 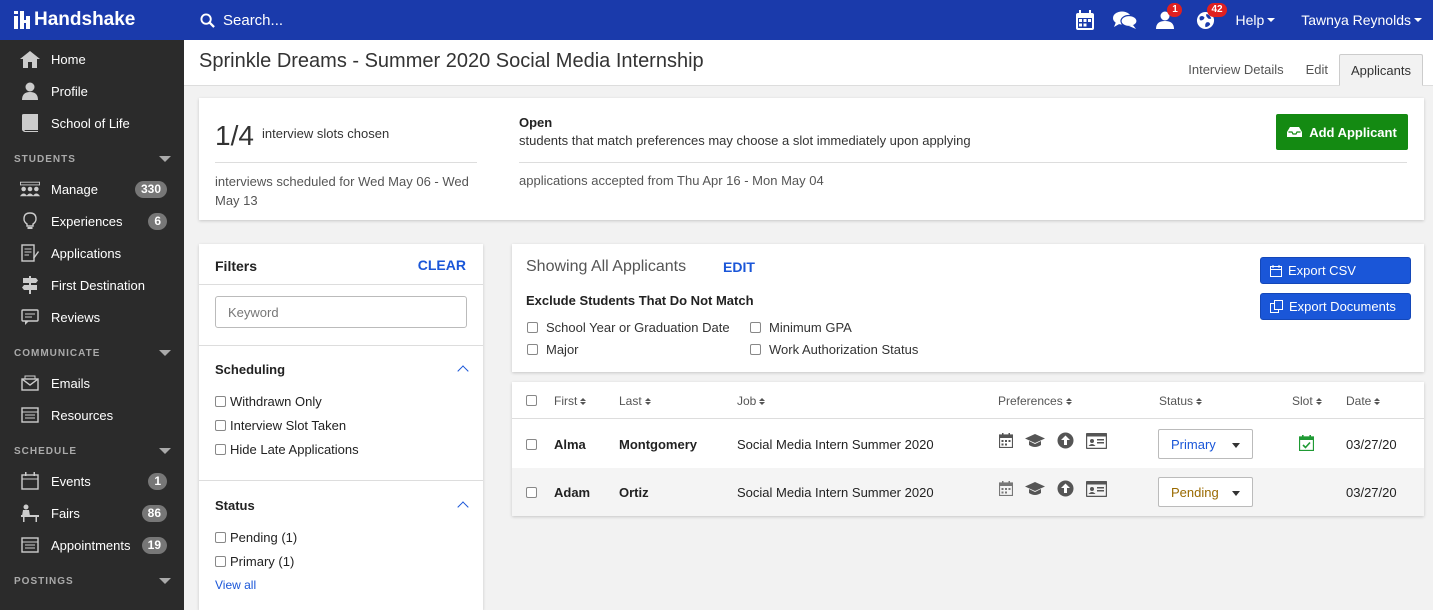 What do you see at coordinates (98, 285) in the screenshot?
I see `sidebar-item-label: First Destination` at bounding box center [98, 285].